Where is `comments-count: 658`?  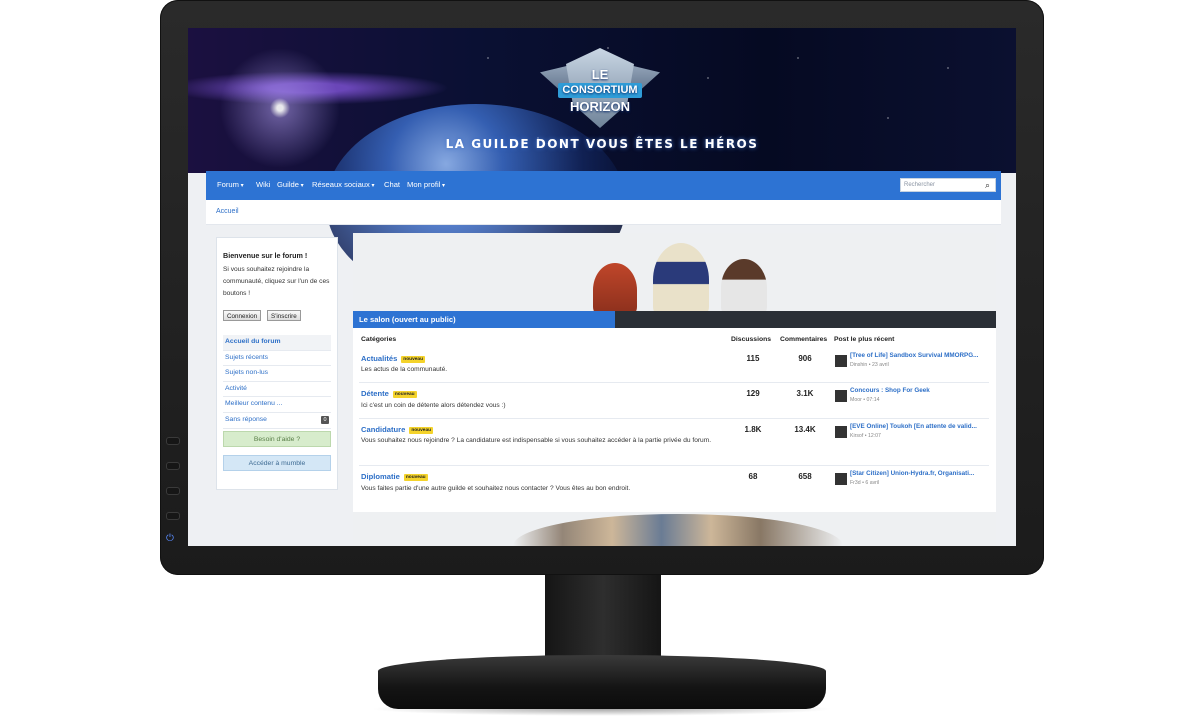 comments-count: 658 is located at coordinates (805, 476).